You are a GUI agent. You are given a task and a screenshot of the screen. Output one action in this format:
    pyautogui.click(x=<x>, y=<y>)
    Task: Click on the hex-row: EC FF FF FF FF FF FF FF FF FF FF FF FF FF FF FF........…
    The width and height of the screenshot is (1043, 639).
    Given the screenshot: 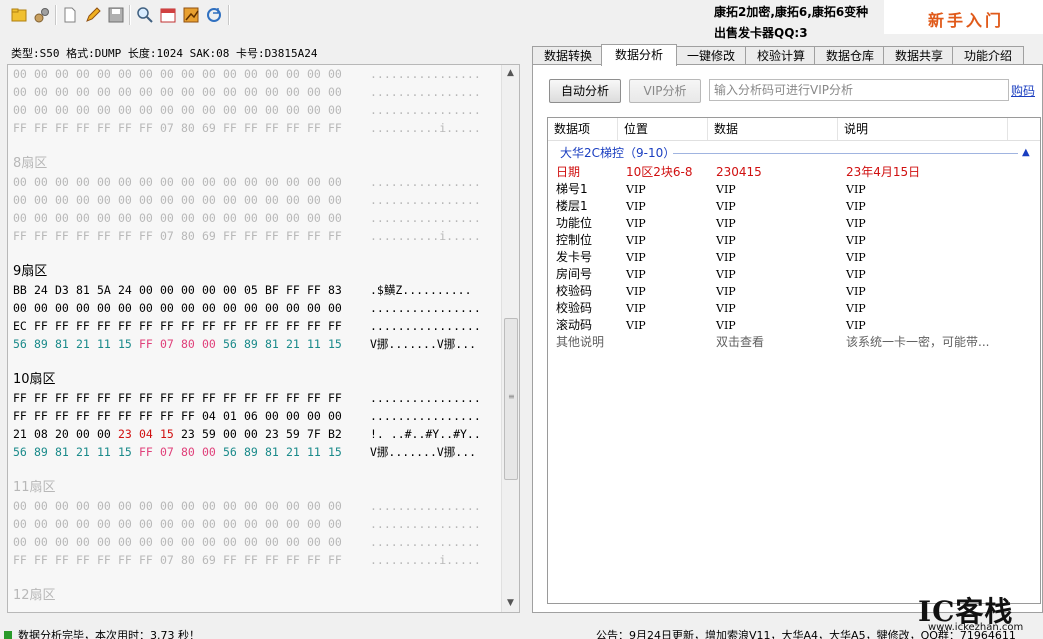 What is the action you would take?
    pyautogui.click(x=256, y=326)
    